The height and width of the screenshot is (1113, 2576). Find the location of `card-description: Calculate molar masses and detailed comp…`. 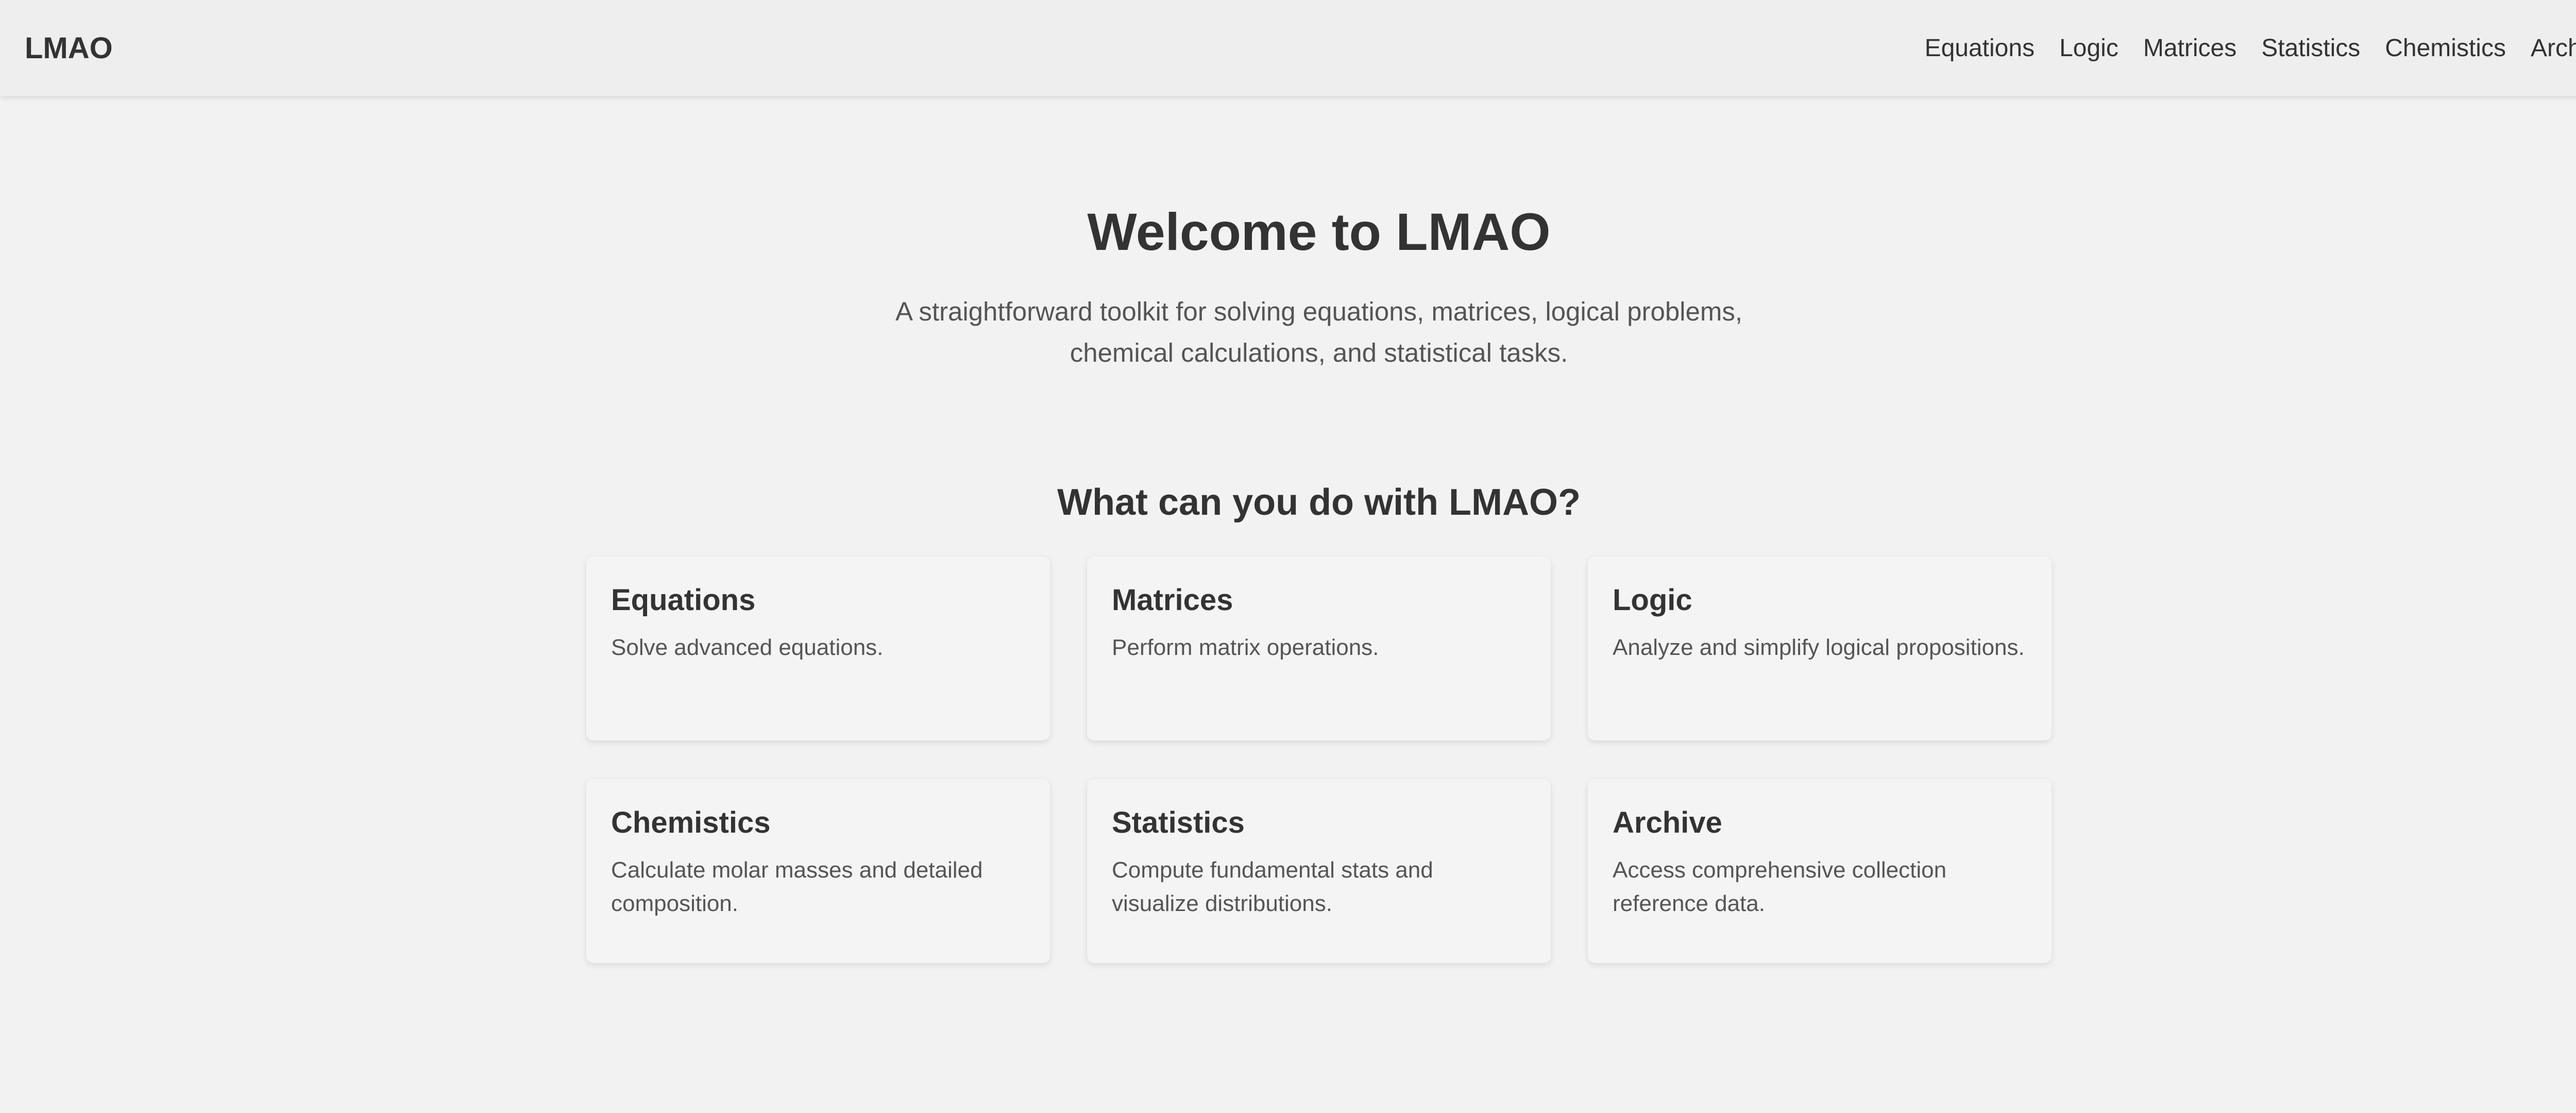

card-description: Calculate molar masses and detailed comp… is located at coordinates (797, 886).